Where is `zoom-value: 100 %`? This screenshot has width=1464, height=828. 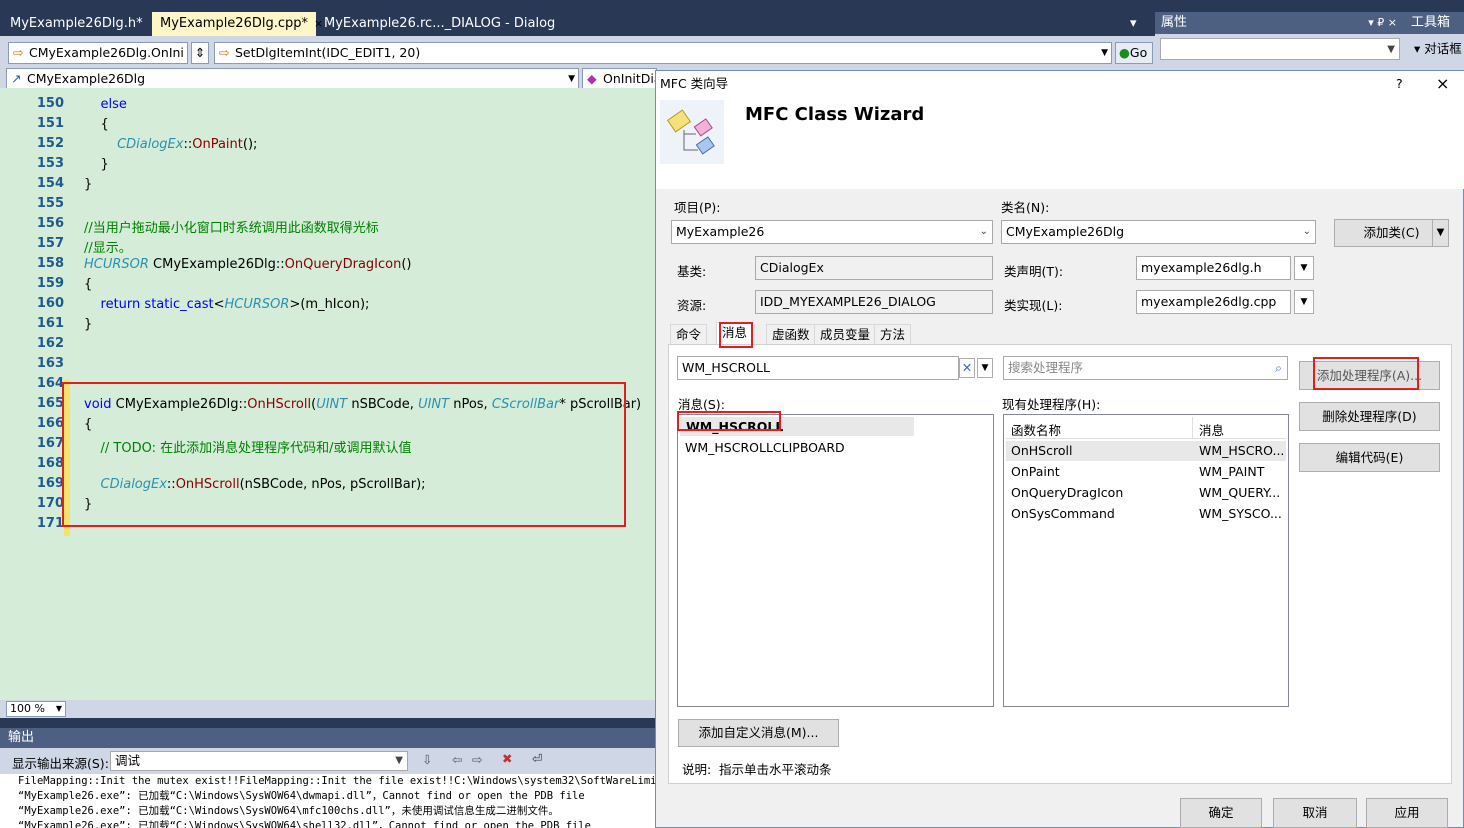 zoom-value: 100 % is located at coordinates (27, 708).